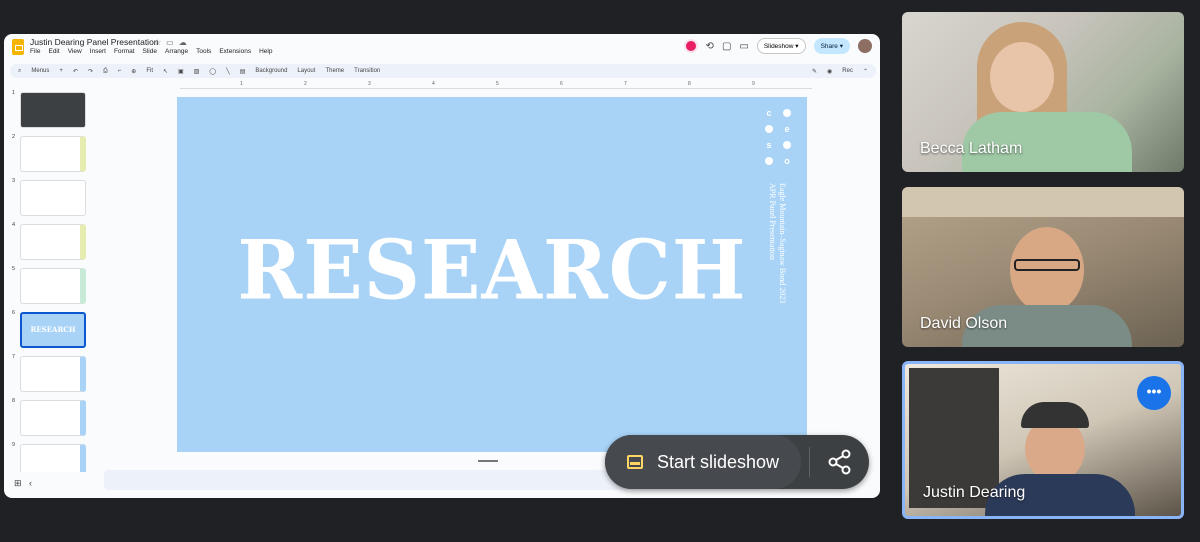  Describe the element at coordinates (212, 71) in the screenshot. I see `shape-icon: ◯` at that location.